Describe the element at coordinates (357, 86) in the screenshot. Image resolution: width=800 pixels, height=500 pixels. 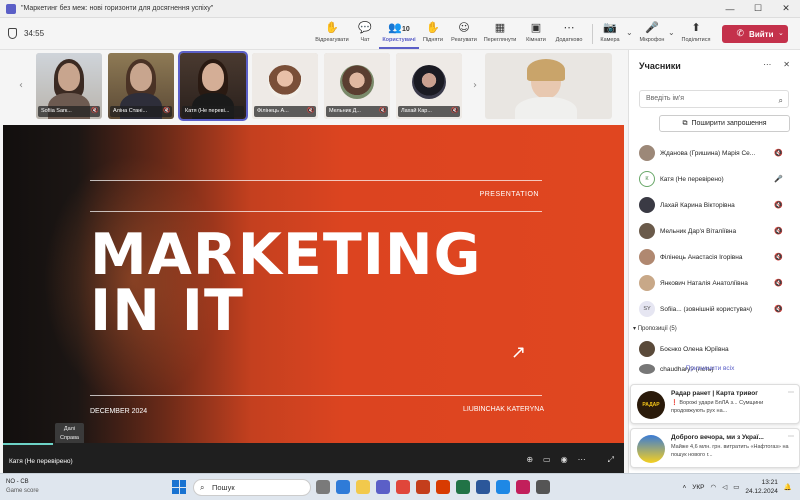
I see `participant-tile: Мельник Д... 🔇` at that location.